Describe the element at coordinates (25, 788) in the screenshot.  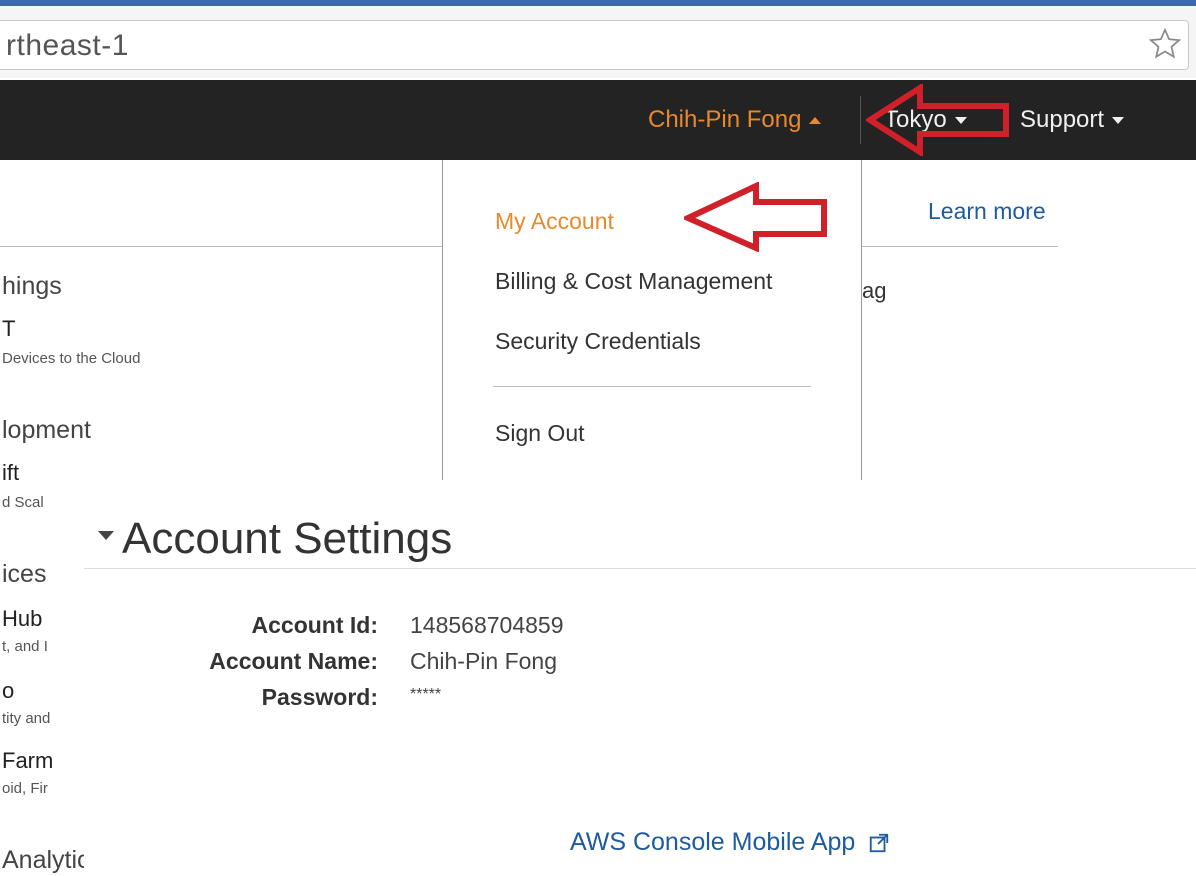
I see `sidebar-item-desc: oid, Fir` at that location.